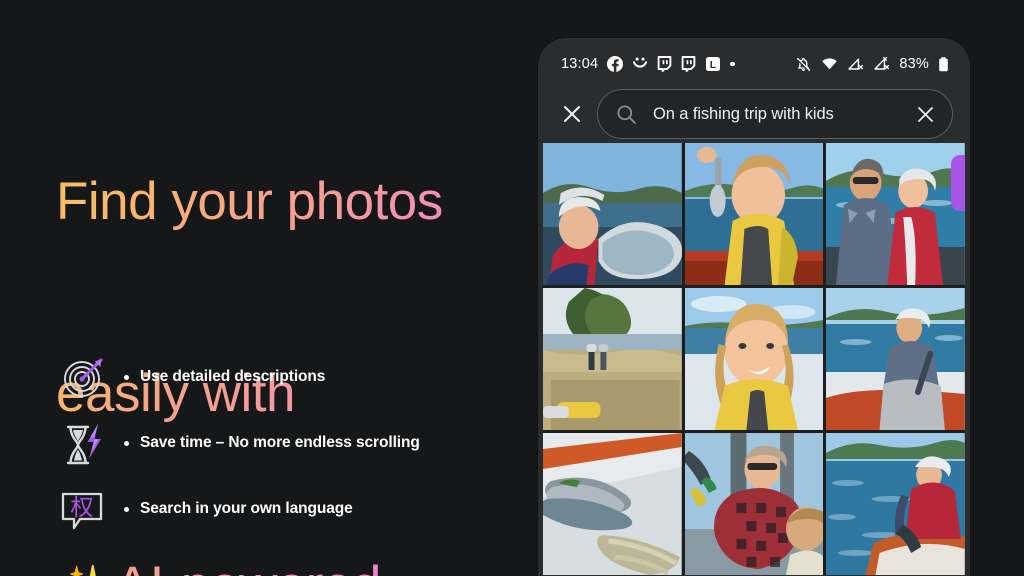 The image size is (1024, 576). Describe the element at coordinates (84, 566) in the screenshot. I see `sparkles-icon: ✨` at that location.